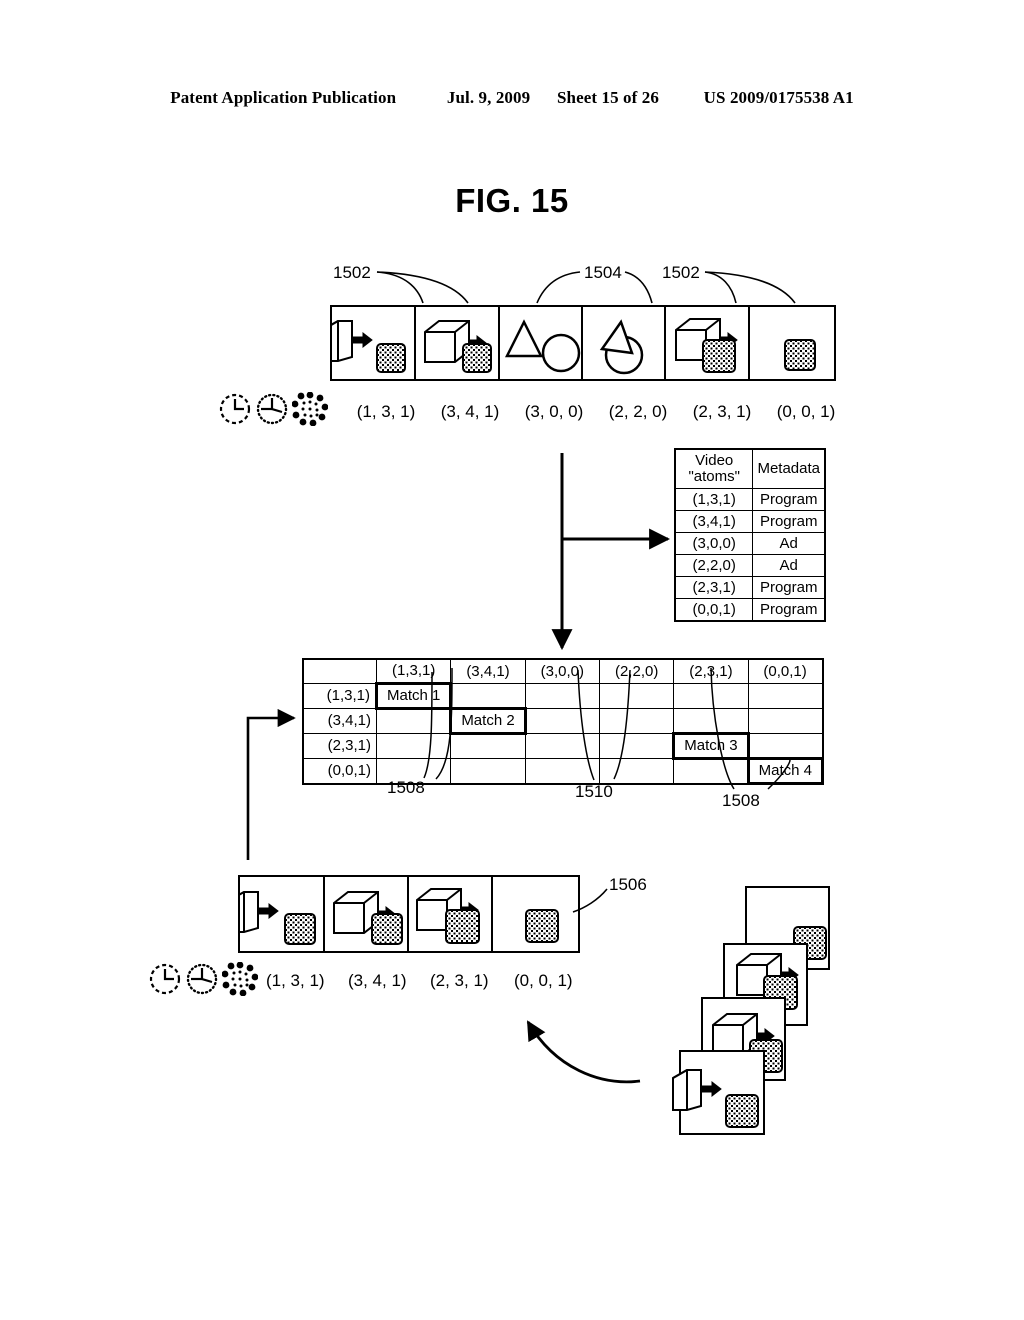 The image size is (1024, 1320). Describe the element at coordinates (488, 97) in the screenshot. I see `header-date: Jul. 9, 2009` at that location.